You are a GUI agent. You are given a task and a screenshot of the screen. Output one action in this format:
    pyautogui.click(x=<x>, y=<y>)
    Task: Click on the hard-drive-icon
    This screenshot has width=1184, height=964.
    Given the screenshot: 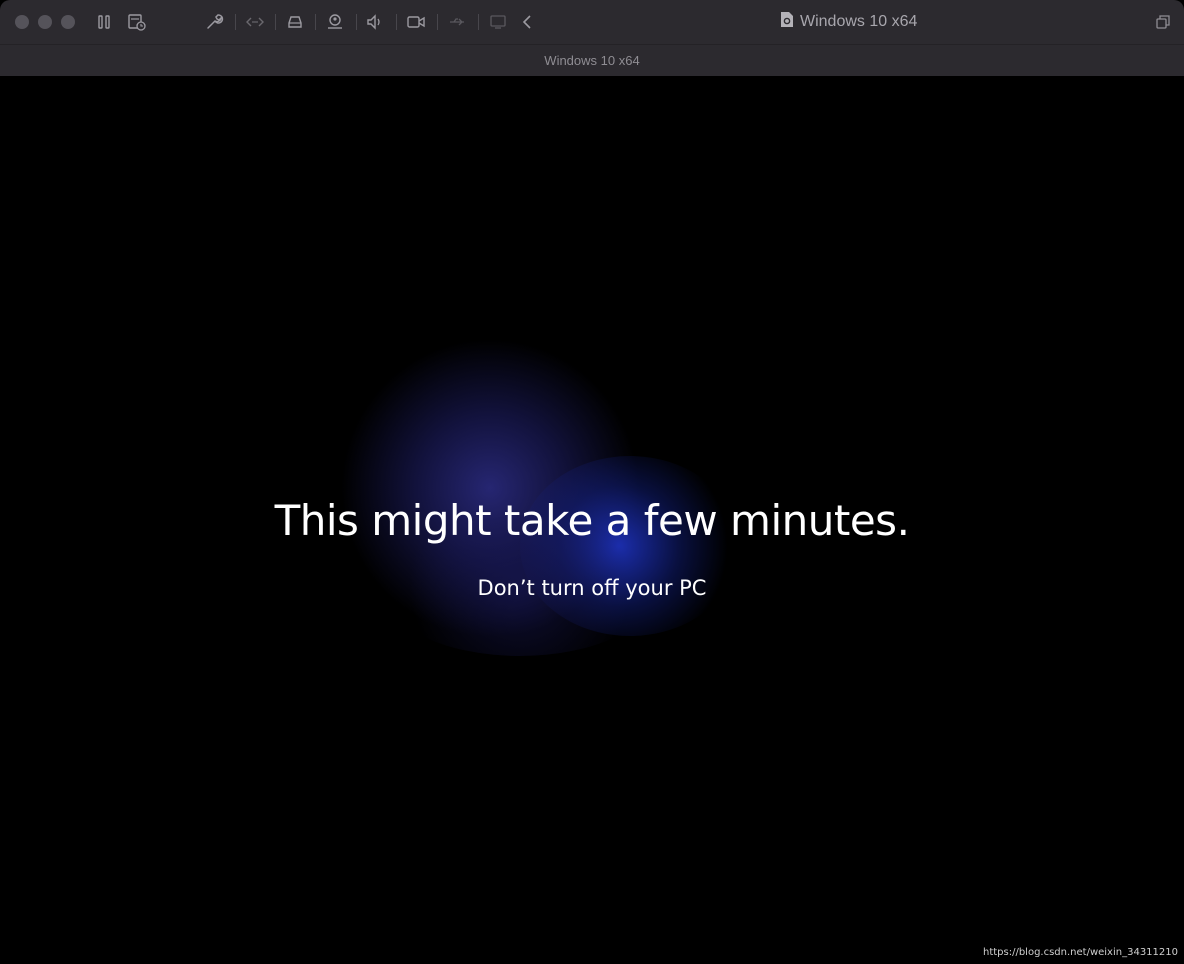 What is the action you would take?
    pyautogui.click(x=295, y=22)
    